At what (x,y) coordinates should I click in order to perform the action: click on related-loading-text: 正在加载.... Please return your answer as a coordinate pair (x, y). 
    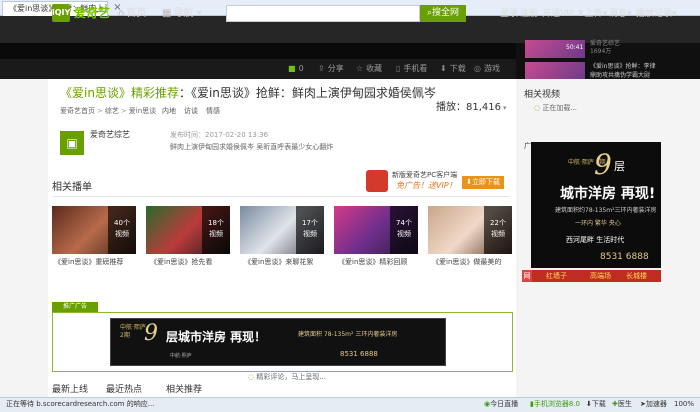
    Looking at the image, I should click on (560, 108).